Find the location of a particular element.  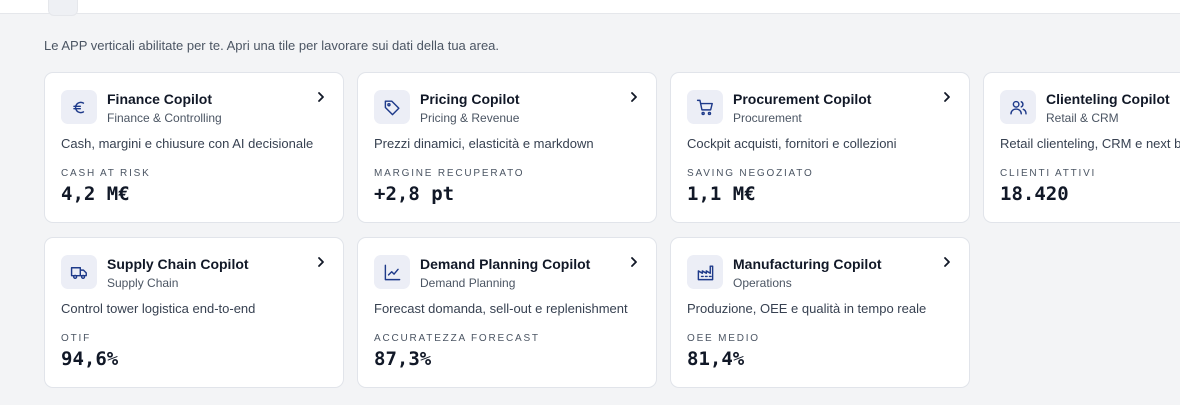

app-area: Supply Chain is located at coordinates (143, 283).